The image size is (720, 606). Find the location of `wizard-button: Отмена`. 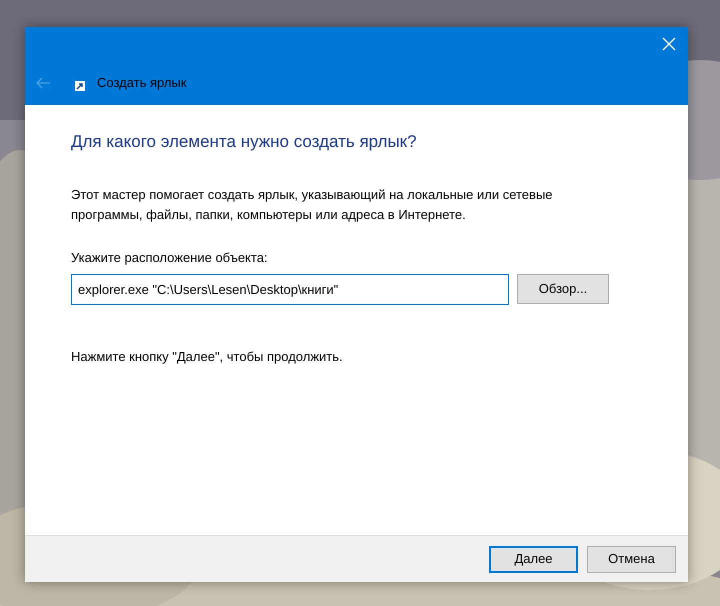

wizard-button: Отмена is located at coordinates (631, 559).